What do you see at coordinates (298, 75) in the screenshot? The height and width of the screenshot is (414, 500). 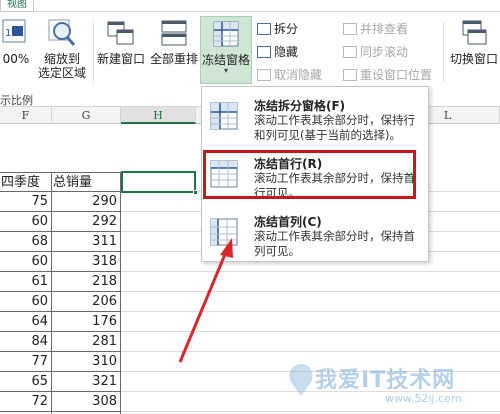 I see `unhide-label: 取消隐藏` at bounding box center [298, 75].